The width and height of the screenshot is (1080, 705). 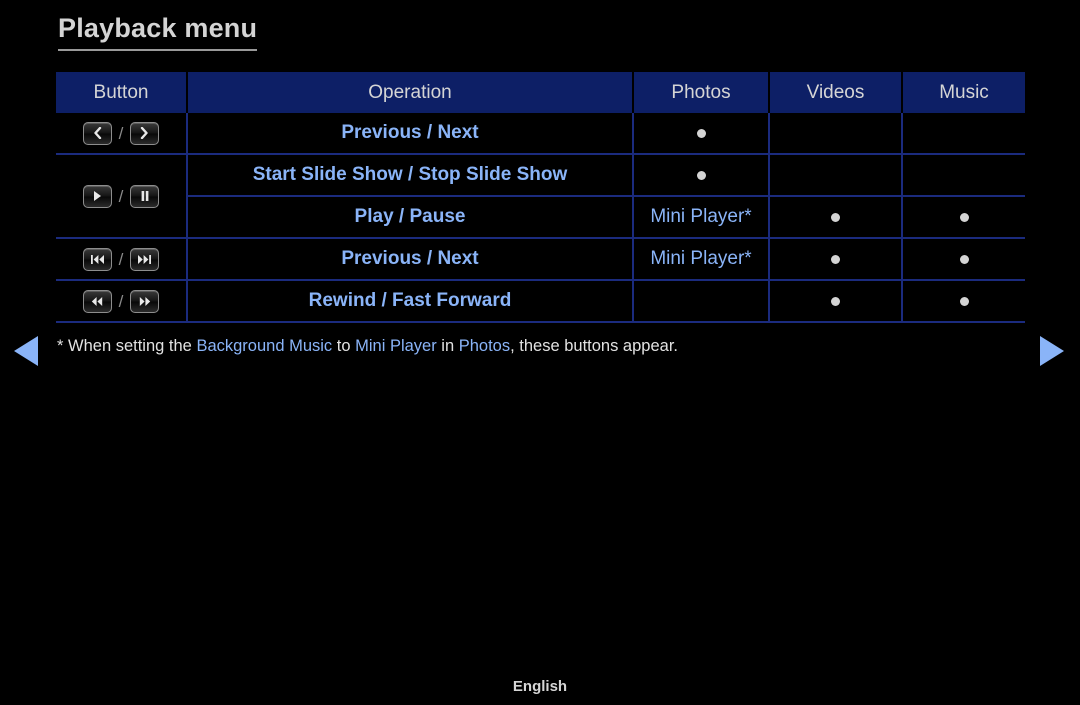 What do you see at coordinates (145, 196) in the screenshot?
I see `pause-icon` at bounding box center [145, 196].